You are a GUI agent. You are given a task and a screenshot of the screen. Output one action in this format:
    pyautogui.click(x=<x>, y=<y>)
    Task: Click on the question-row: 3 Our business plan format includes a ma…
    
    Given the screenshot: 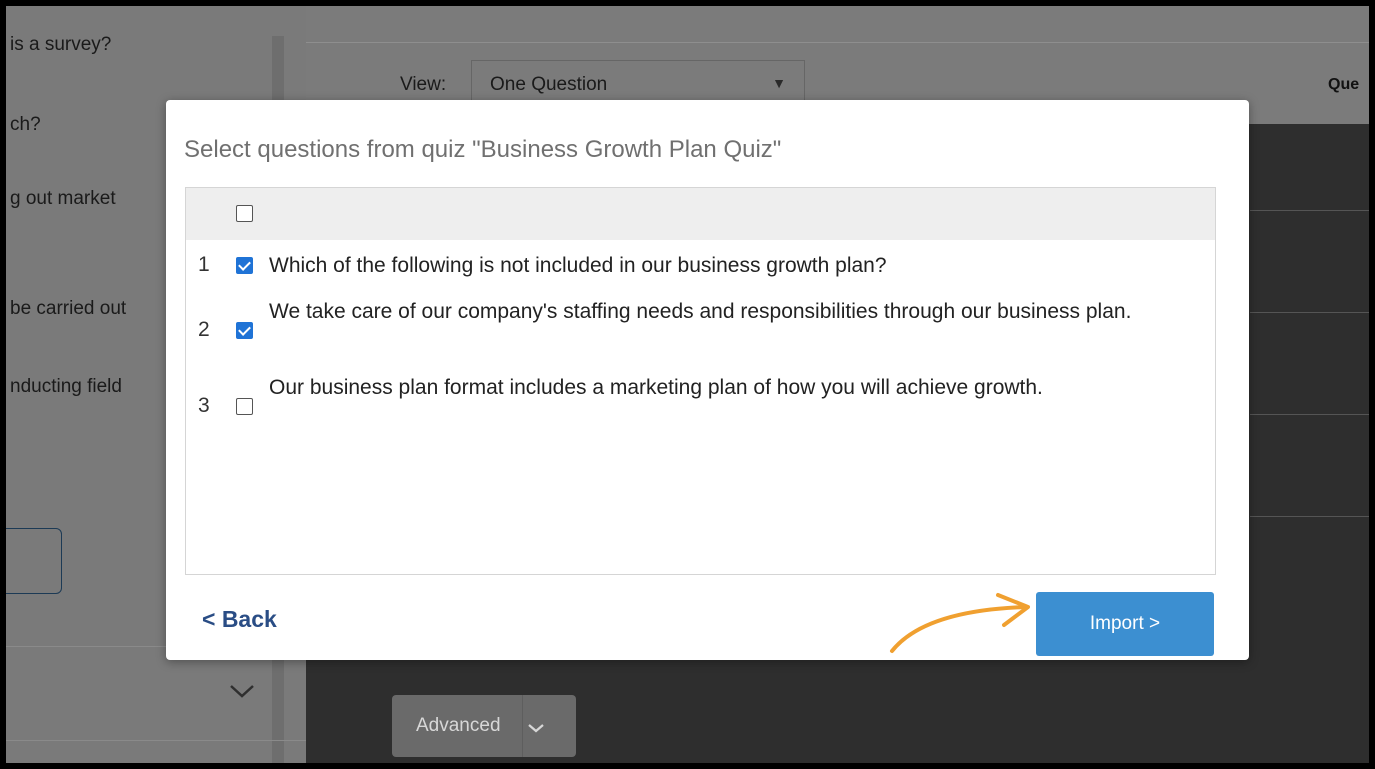 What is the action you would take?
    pyautogui.click(x=700, y=412)
    